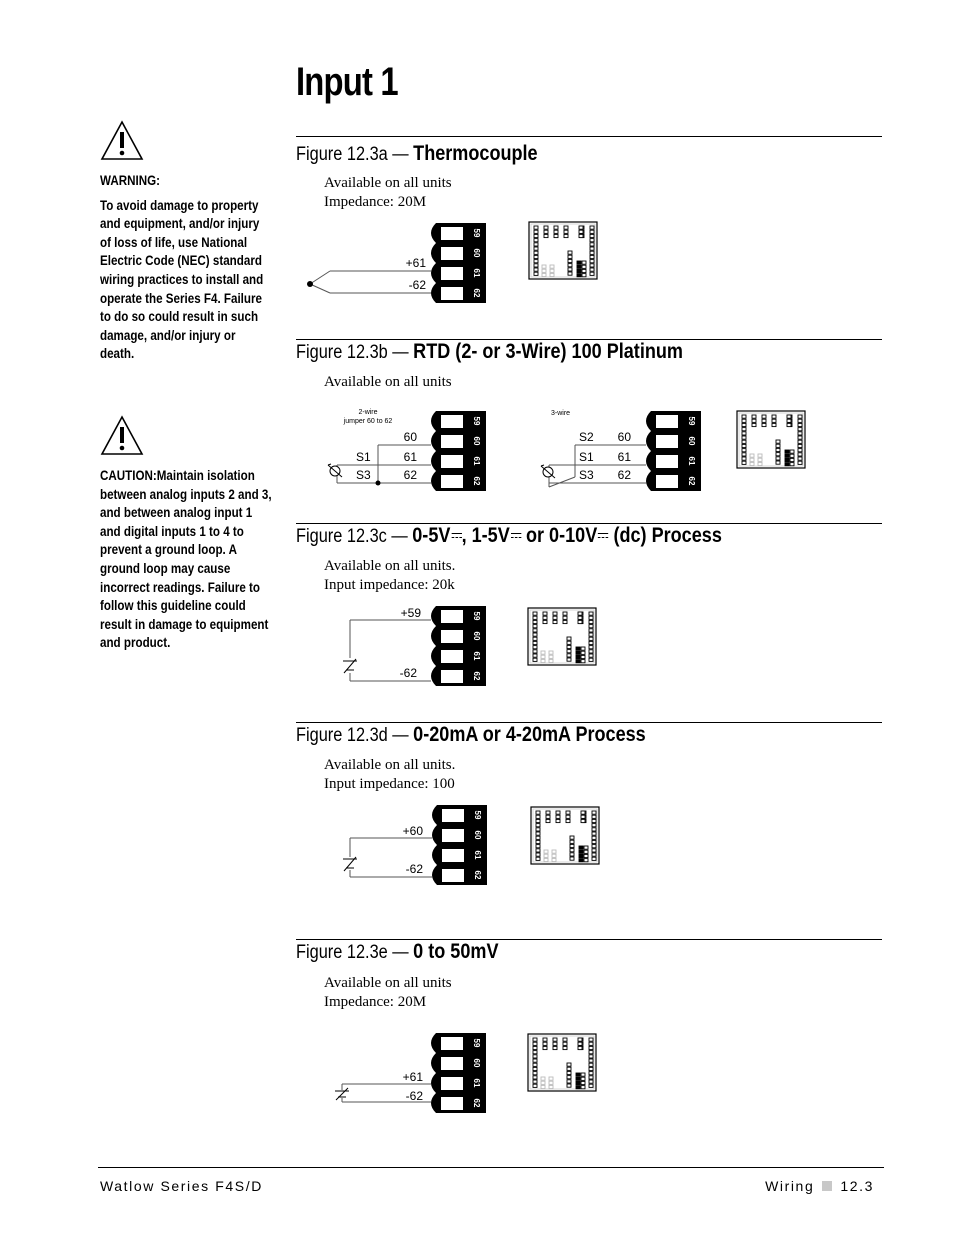 The image size is (954, 1235). I want to click on sensor-lead-label: S1, so click(363, 457).